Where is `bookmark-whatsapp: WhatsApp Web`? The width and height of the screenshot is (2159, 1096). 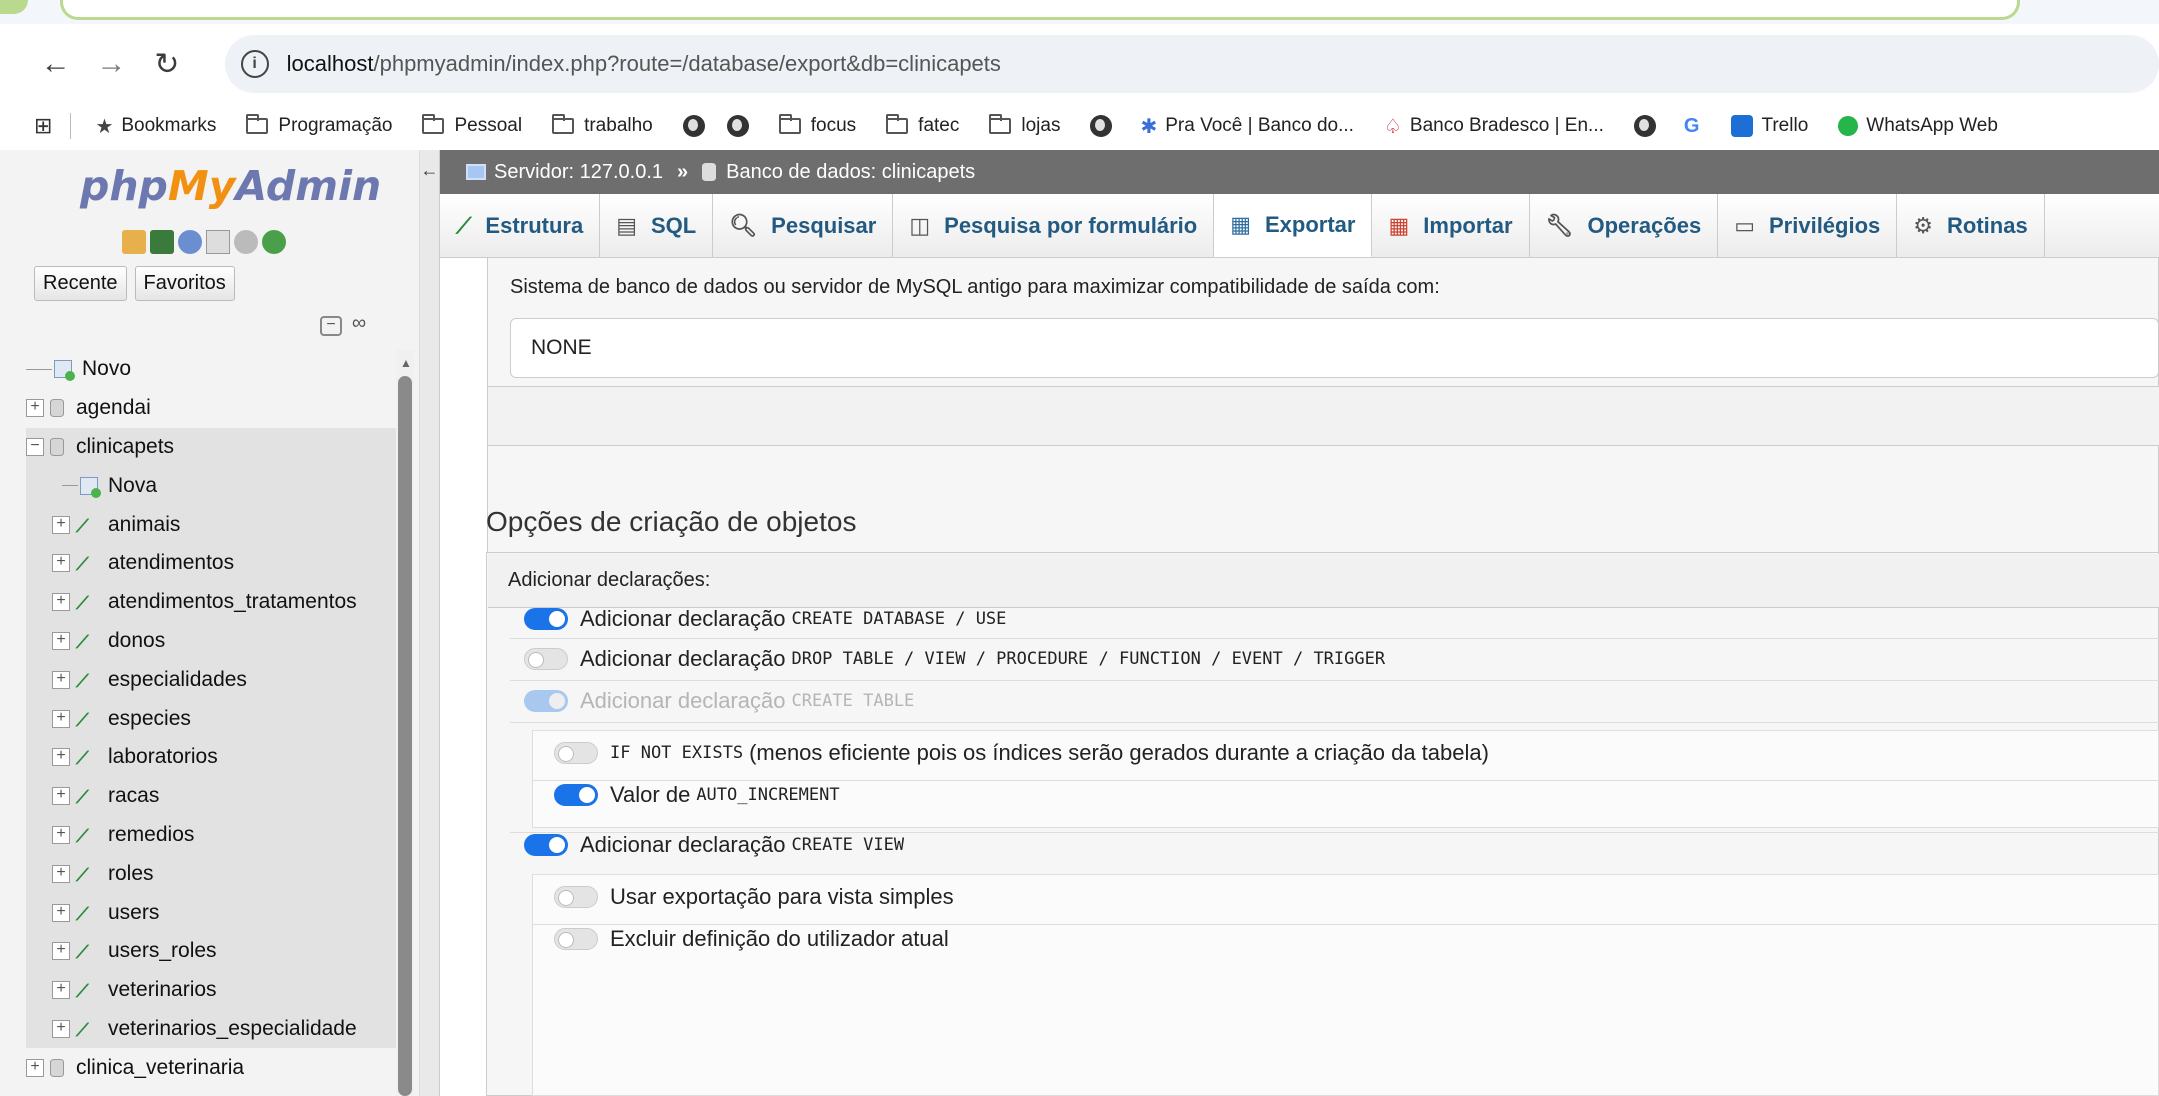
bookmark-whatsapp: WhatsApp Web is located at coordinates (1918, 126).